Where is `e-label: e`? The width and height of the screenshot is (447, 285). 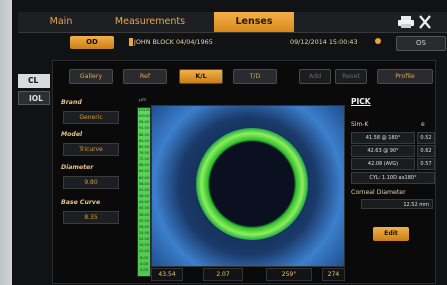
e-label: e is located at coordinates (423, 124).